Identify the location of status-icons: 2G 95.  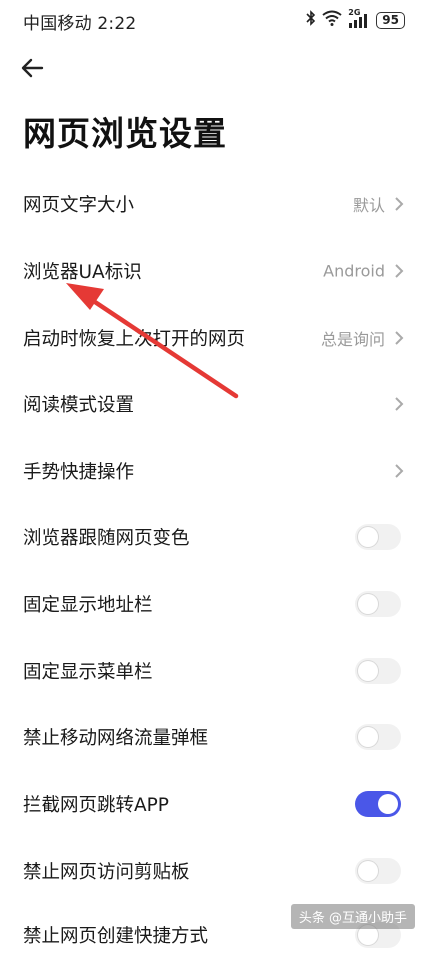
(355, 19).